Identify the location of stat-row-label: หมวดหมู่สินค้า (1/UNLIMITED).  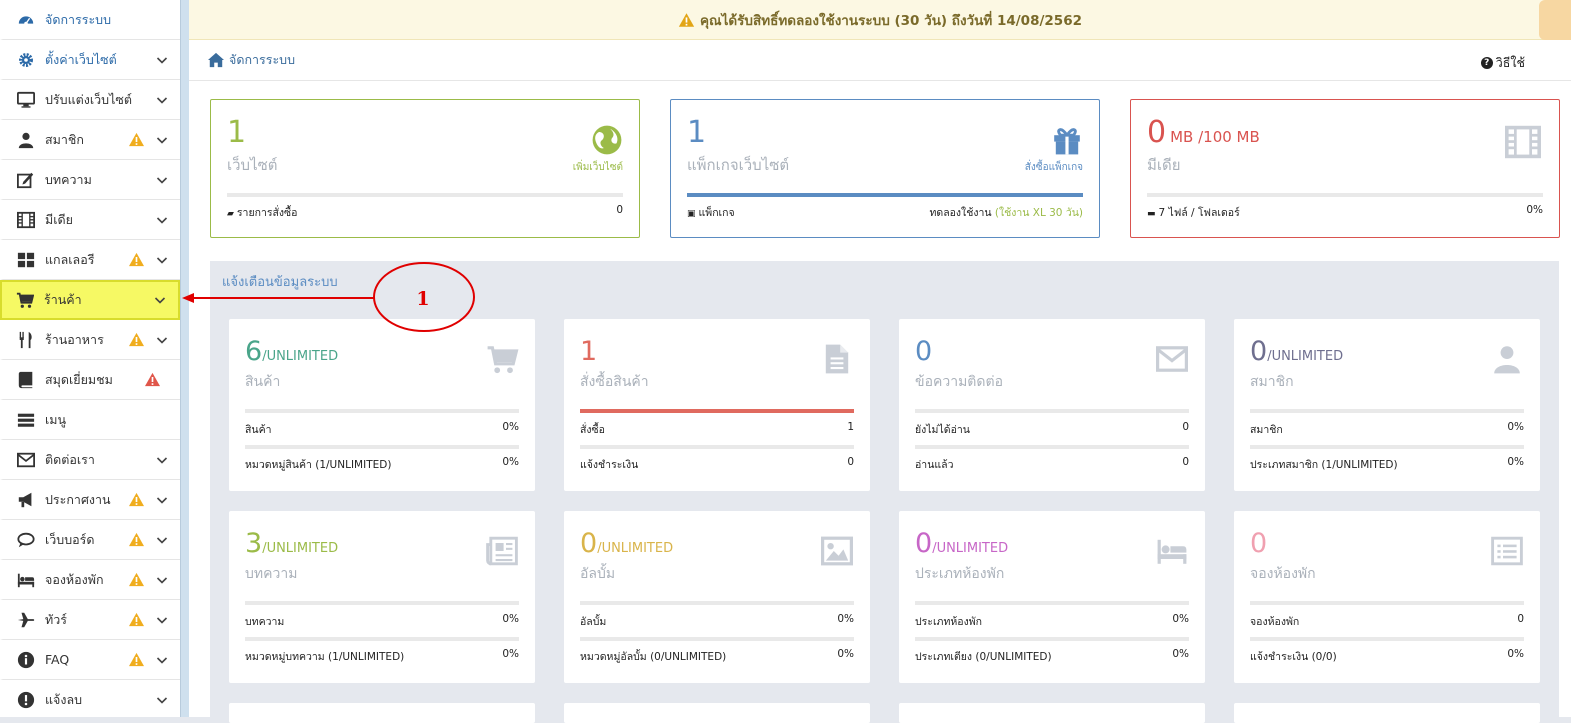
(318, 465).